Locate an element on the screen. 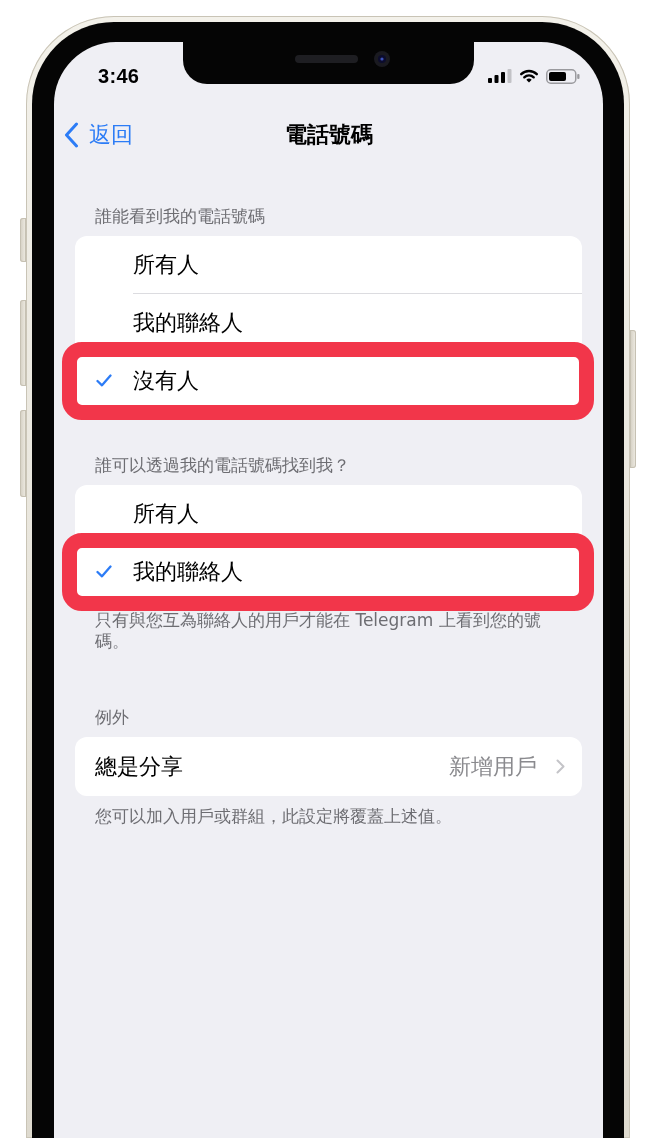 The height and width of the screenshot is (1138, 666). status-time: 3:46 is located at coordinates (119, 76).